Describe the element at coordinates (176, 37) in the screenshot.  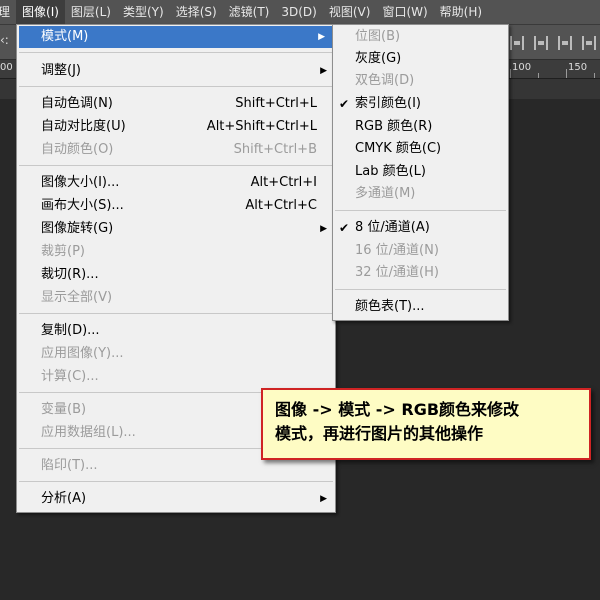
I see `menu-item-mode: 模式(M) ▶` at that location.